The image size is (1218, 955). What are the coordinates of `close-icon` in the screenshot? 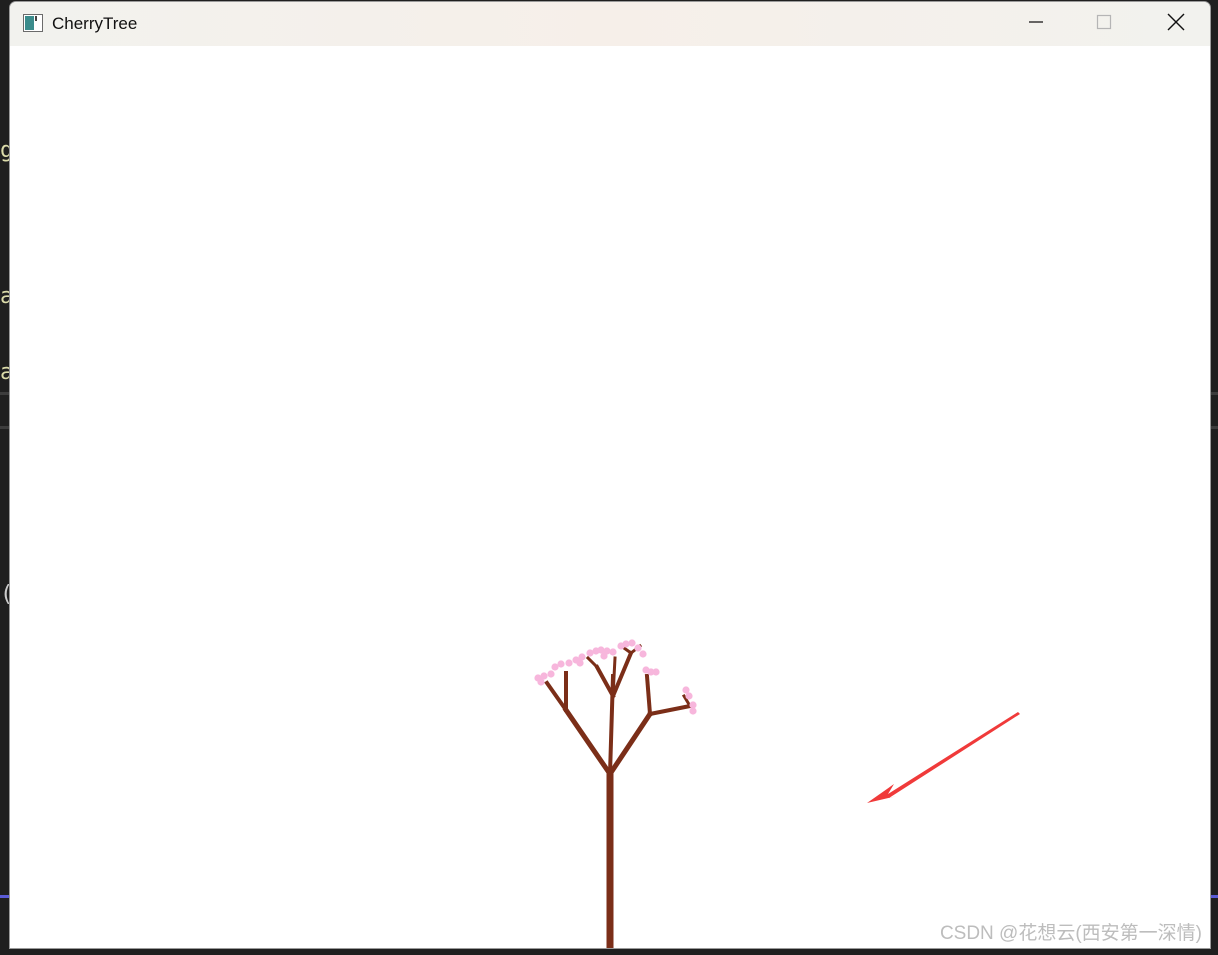 It's located at (1176, 24).